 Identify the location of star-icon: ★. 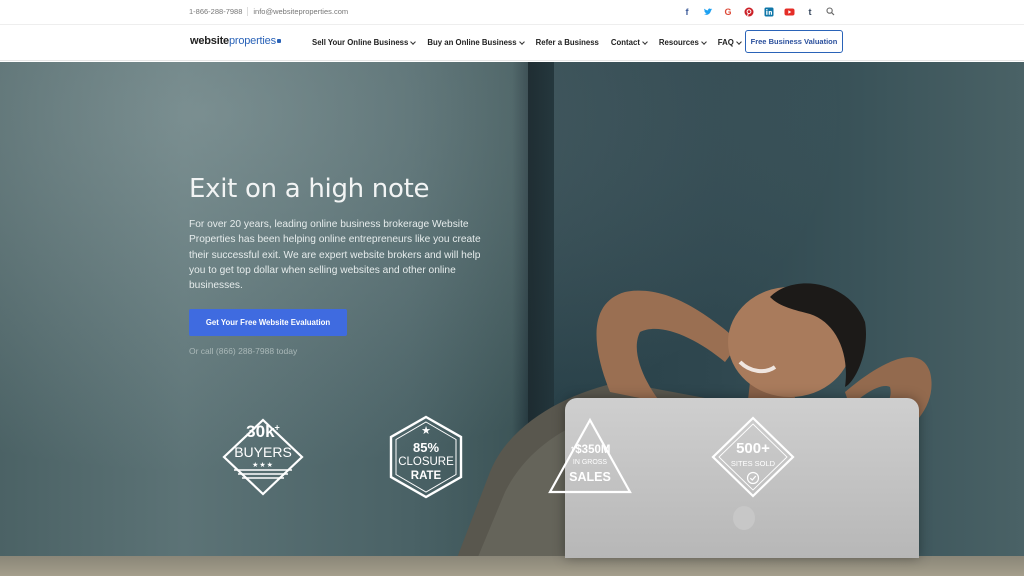
(426, 431).